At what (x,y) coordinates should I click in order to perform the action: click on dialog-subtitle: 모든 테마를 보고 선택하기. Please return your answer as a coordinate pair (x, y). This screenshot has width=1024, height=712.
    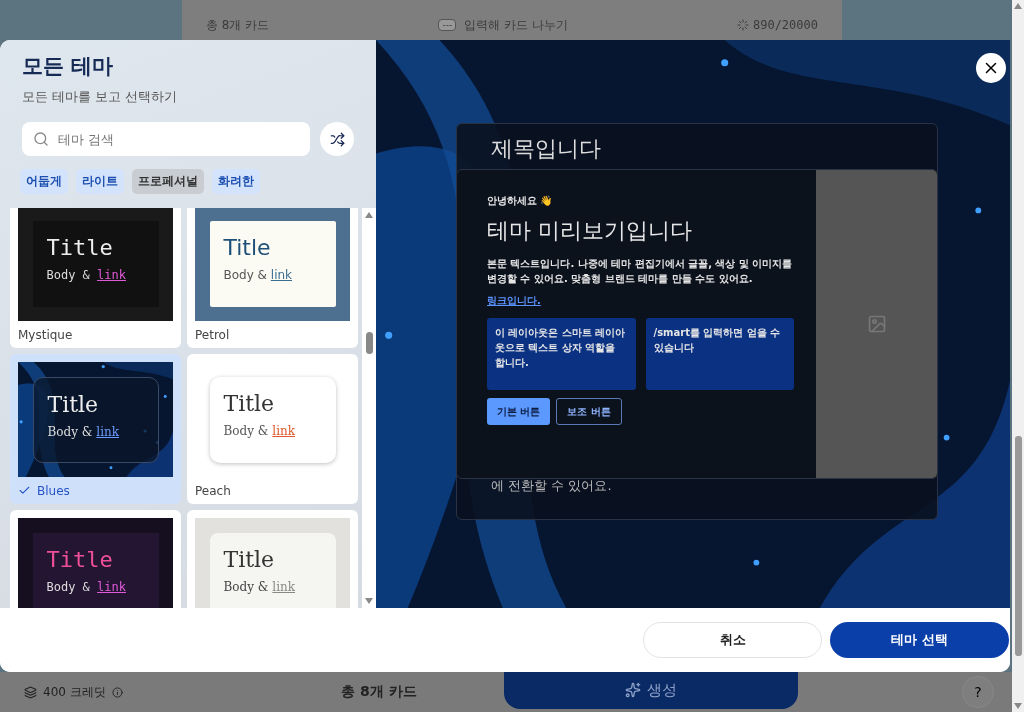
    Looking at the image, I should click on (100, 97).